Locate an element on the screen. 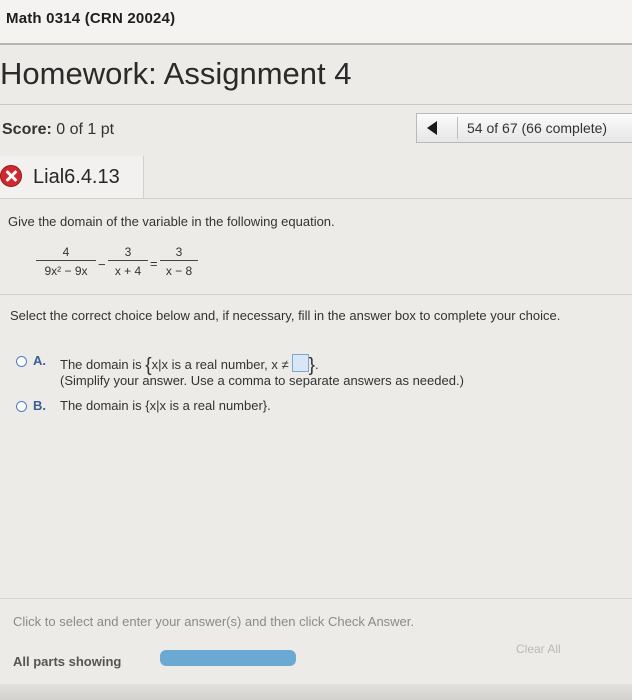  triangle-left-icon is located at coordinates (432, 128).